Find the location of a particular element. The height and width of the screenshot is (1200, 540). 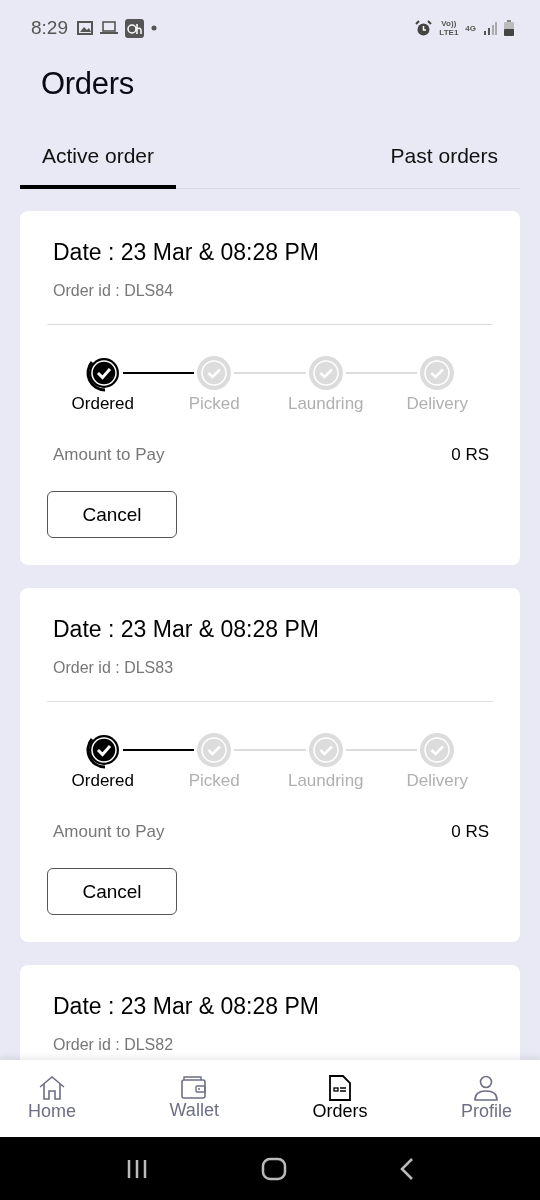

nav-item: Wallet is located at coordinates (194, 1098).